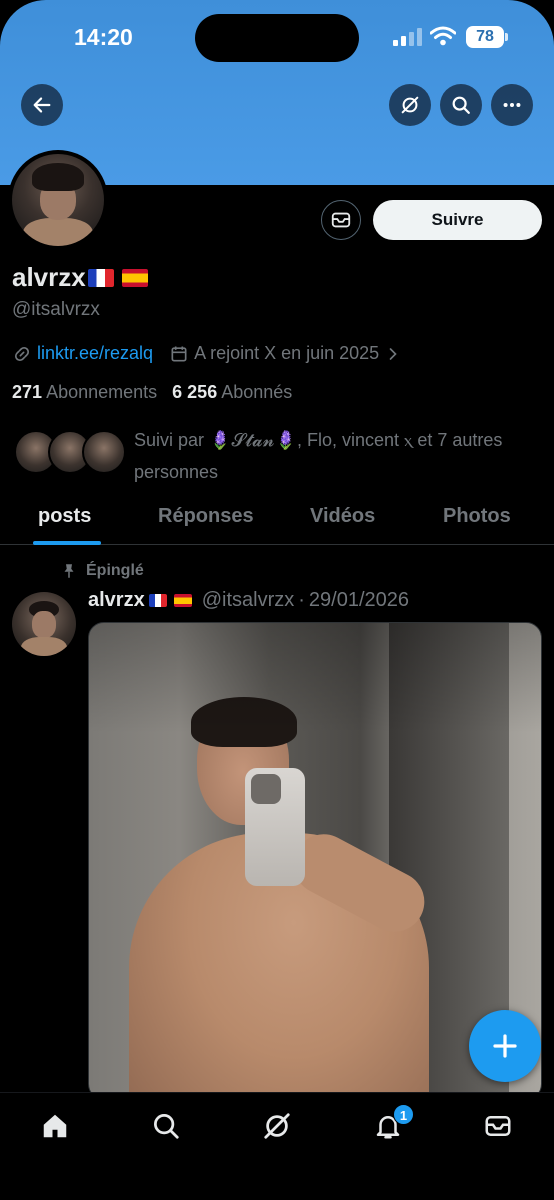 The image size is (554, 1200). I want to click on battery-indicator: 78, so click(485, 37).